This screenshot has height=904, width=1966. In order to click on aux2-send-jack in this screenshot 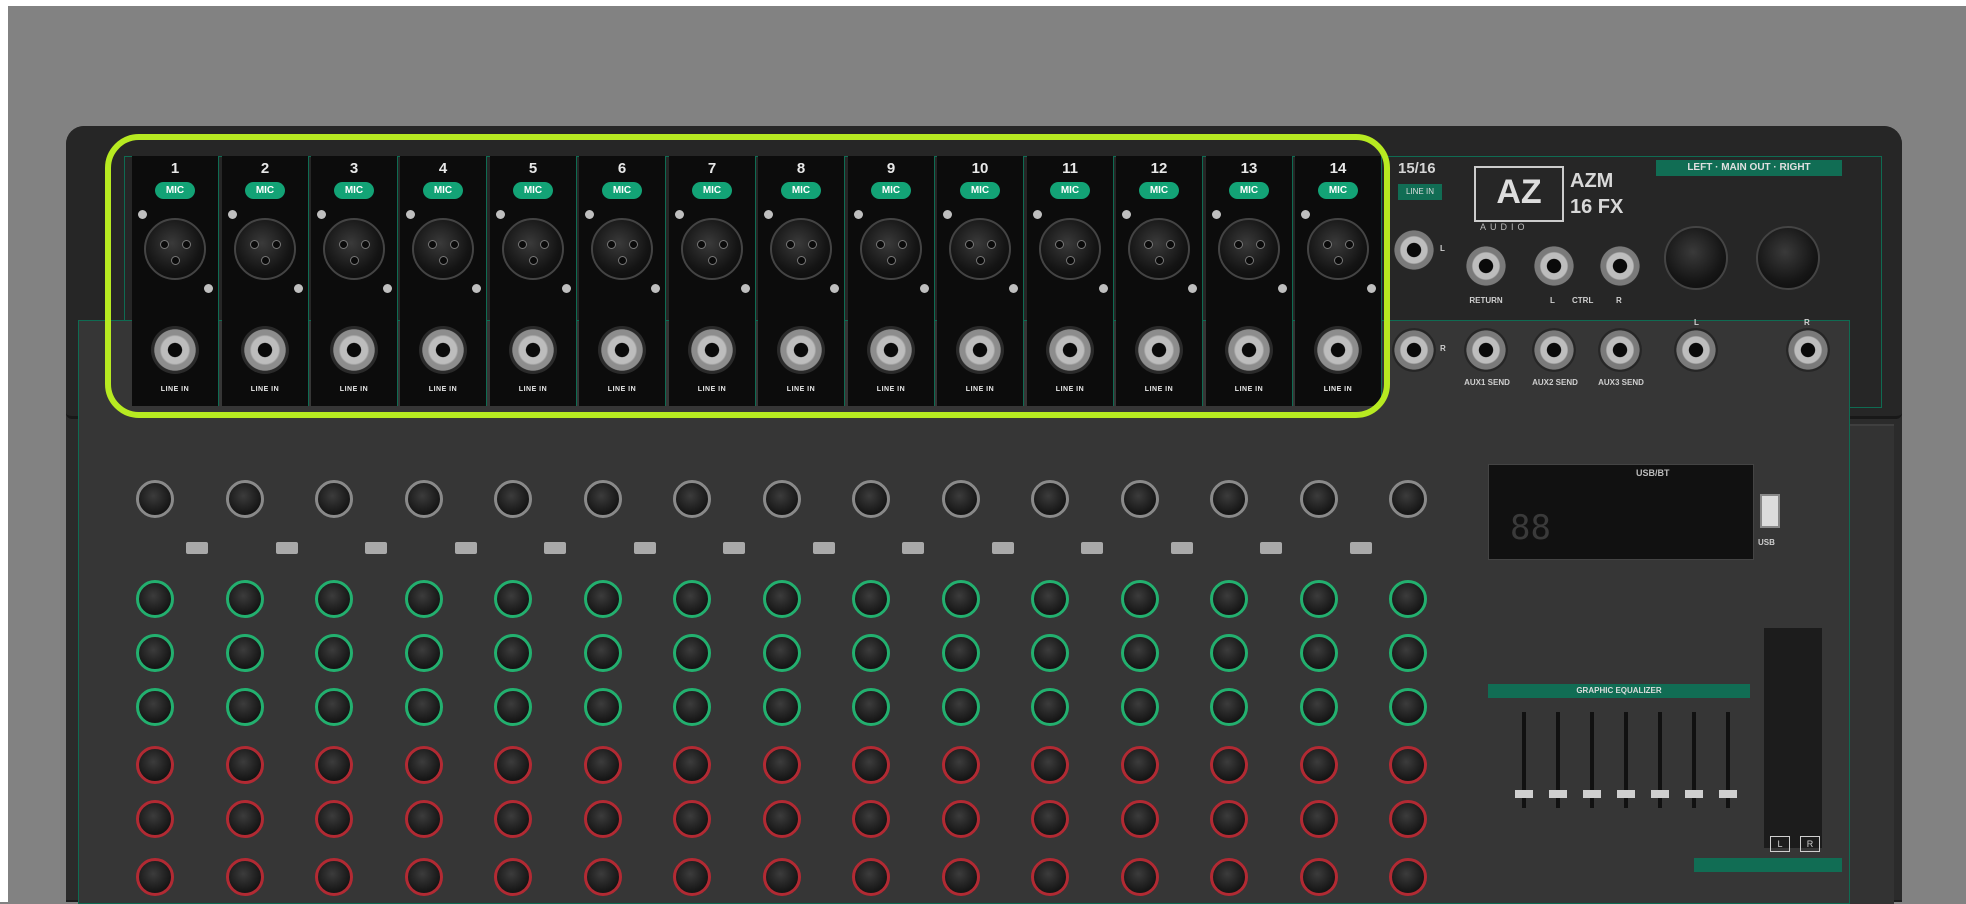, I will do `click(1554, 350)`.